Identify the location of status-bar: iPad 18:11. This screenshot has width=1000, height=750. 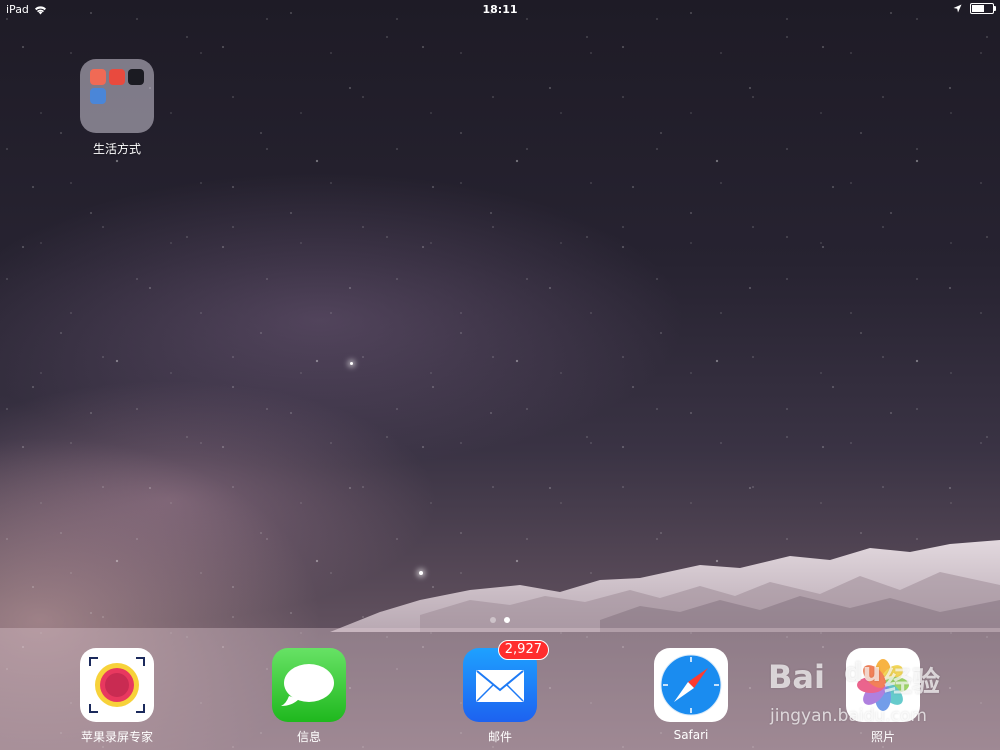
(500, 10).